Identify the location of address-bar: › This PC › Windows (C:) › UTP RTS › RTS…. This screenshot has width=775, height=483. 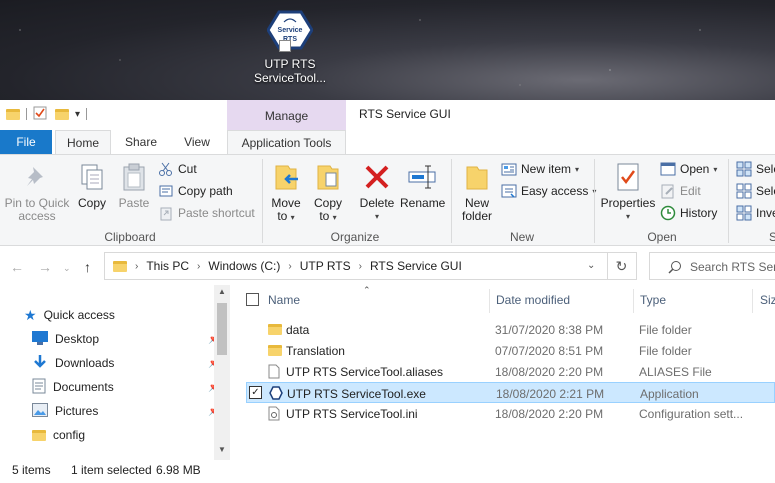
(356, 266).